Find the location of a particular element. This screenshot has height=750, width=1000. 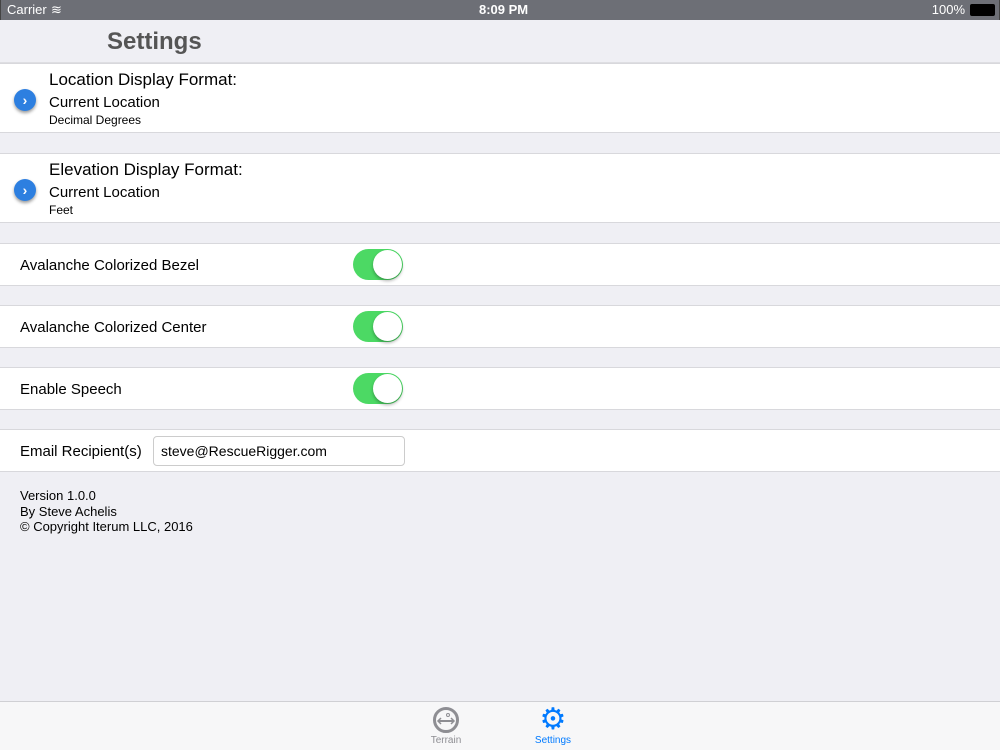

toggle-row-speech: Enable Speech is located at coordinates (500, 388).